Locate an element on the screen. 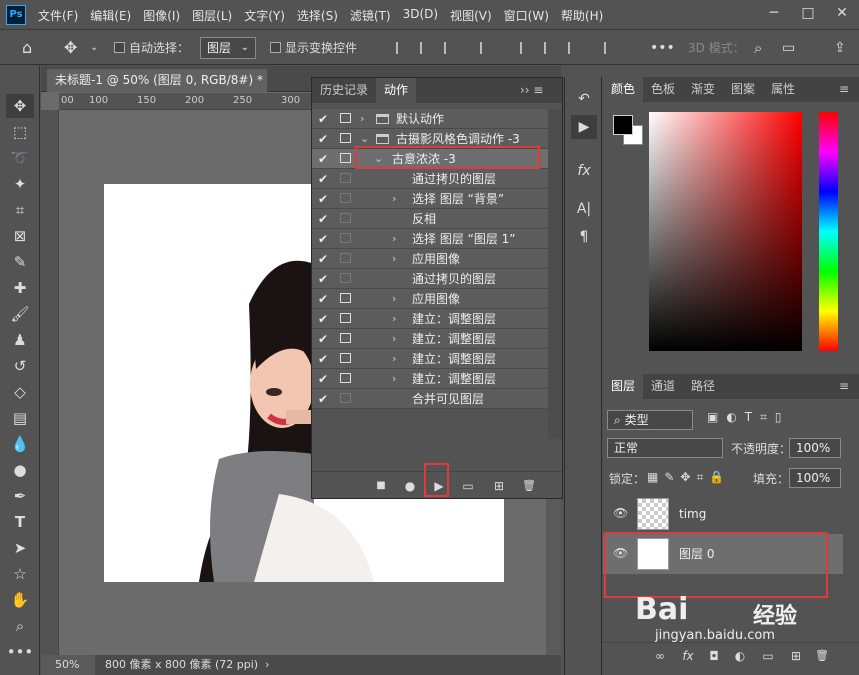 The width and height of the screenshot is (859, 675). fill-input: 100% is located at coordinates (815, 478).